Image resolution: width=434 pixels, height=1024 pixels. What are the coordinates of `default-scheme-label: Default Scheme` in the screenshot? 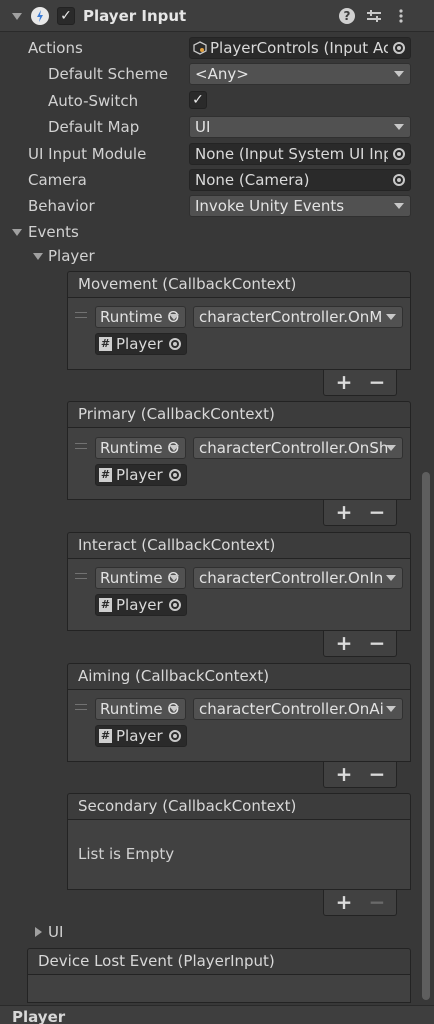 It's located at (108, 74).